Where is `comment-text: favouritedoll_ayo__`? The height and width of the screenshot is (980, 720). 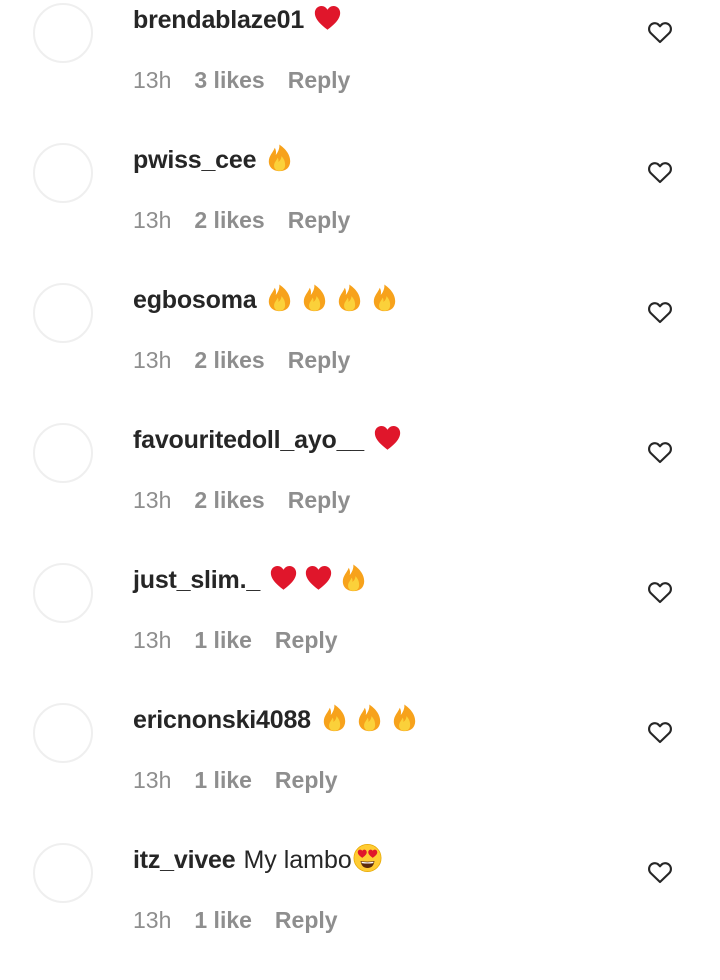 comment-text: favouritedoll_ayo__ is located at coordinates (270, 440).